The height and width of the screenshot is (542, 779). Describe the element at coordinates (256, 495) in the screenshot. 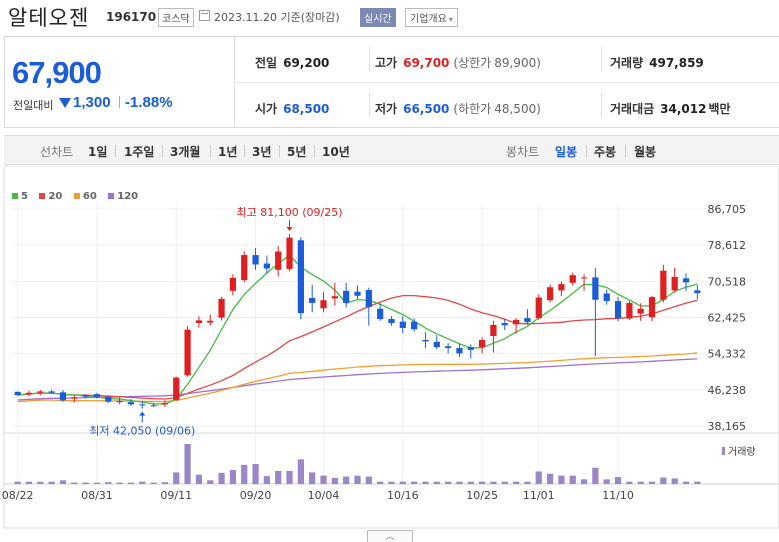

I see `x-tick-label: 09/20` at that location.